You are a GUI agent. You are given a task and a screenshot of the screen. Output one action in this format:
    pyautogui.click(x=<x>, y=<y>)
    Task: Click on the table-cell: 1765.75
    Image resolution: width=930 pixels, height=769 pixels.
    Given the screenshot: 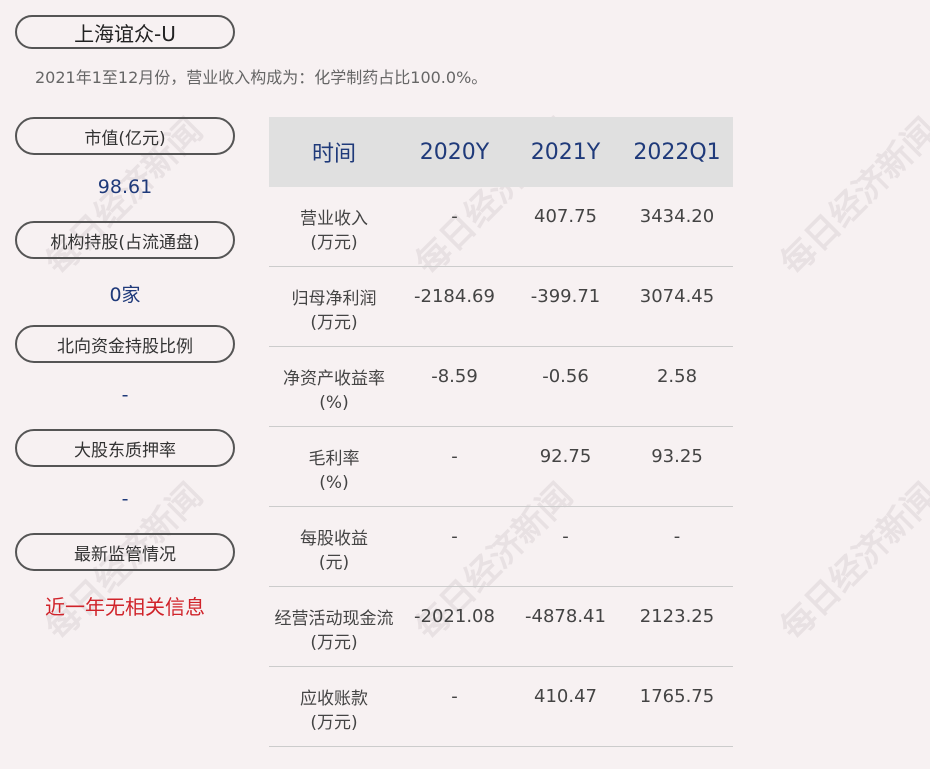 What is the action you would take?
    pyautogui.click(x=677, y=696)
    